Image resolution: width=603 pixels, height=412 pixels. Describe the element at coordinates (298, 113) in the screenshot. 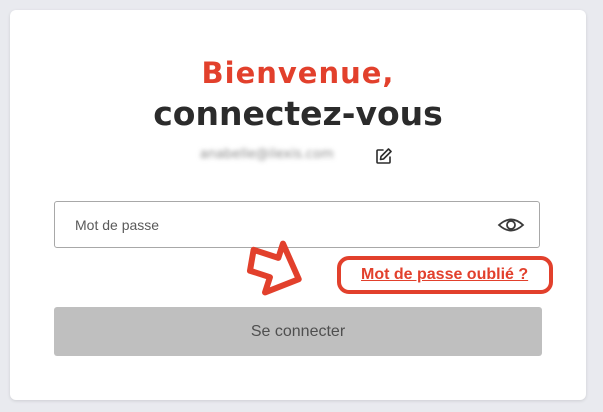

I see `page-title: connectez-vous` at that location.